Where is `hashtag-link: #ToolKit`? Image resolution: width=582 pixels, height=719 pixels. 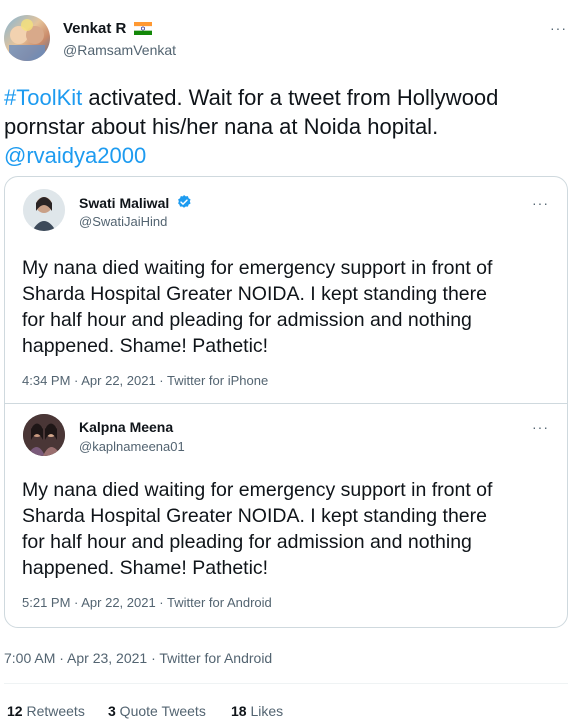 hashtag-link: #ToolKit is located at coordinates (43, 97).